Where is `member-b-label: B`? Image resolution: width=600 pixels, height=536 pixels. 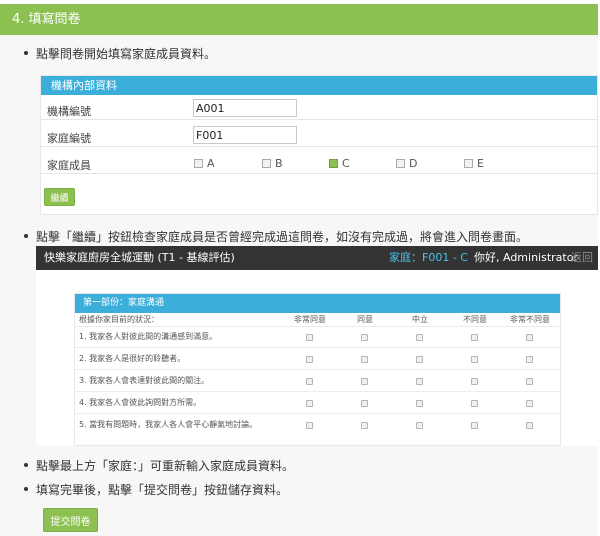 member-b-label: B is located at coordinates (279, 163).